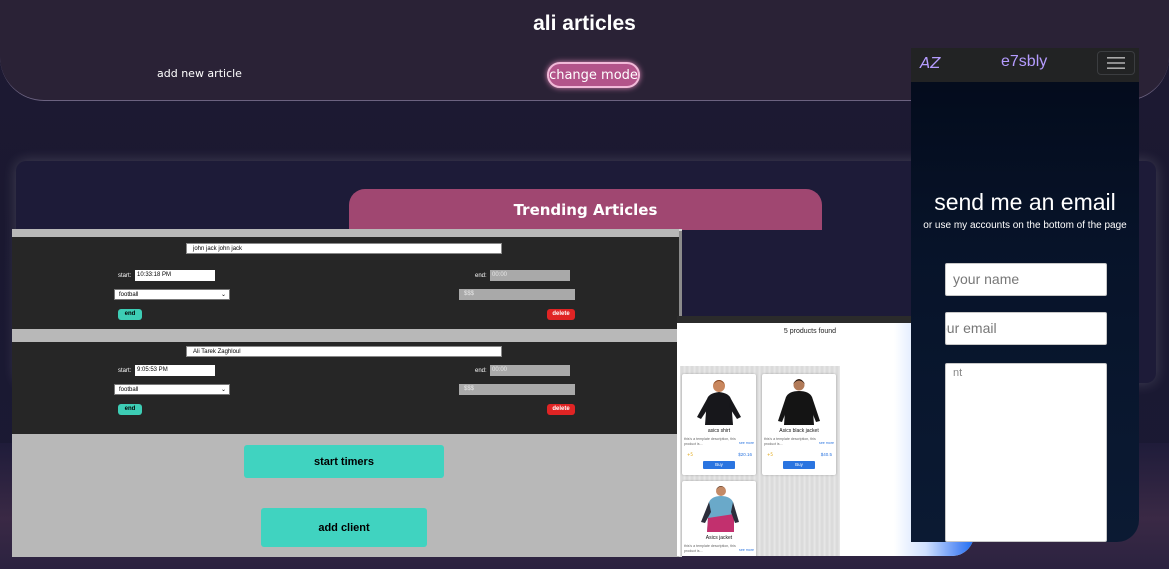  What do you see at coordinates (745, 454) in the screenshot?
I see `product-price: $20.16` at bounding box center [745, 454].